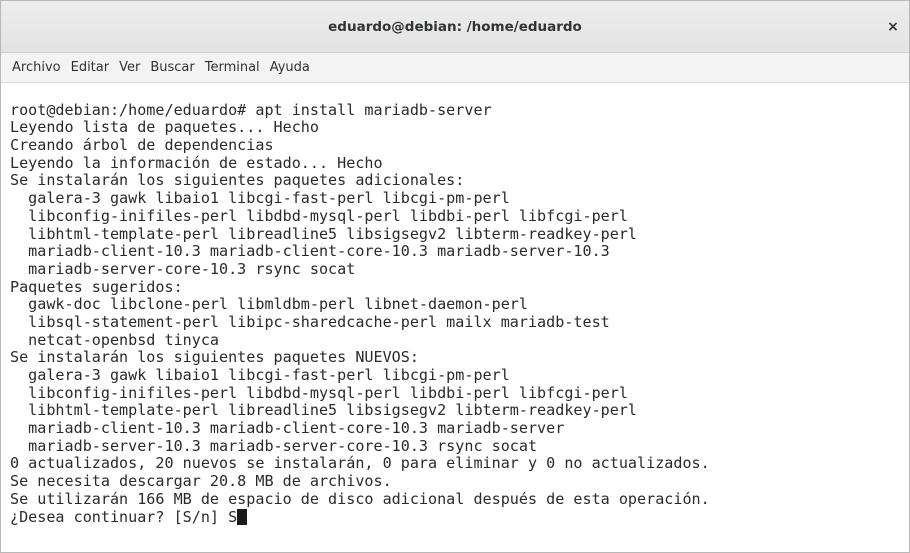 The image size is (910, 553). Describe the element at coordinates (129, 68) in the screenshot. I see `menu-ver: Ver` at that location.